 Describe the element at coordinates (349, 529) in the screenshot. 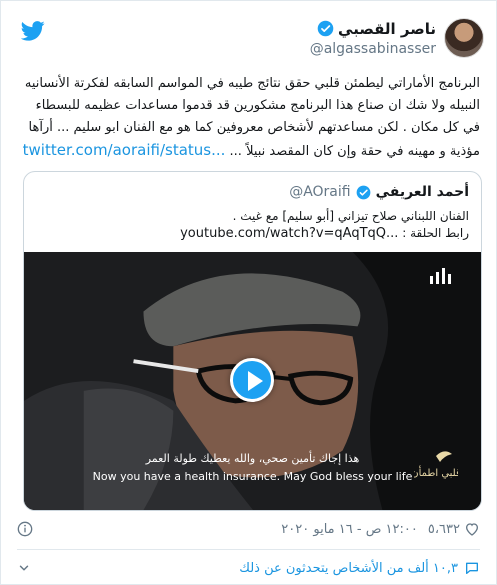

I see `timestamp: ١٢:٠٠ ص - ١٦ مايو ٢٠٢٠` at that location.